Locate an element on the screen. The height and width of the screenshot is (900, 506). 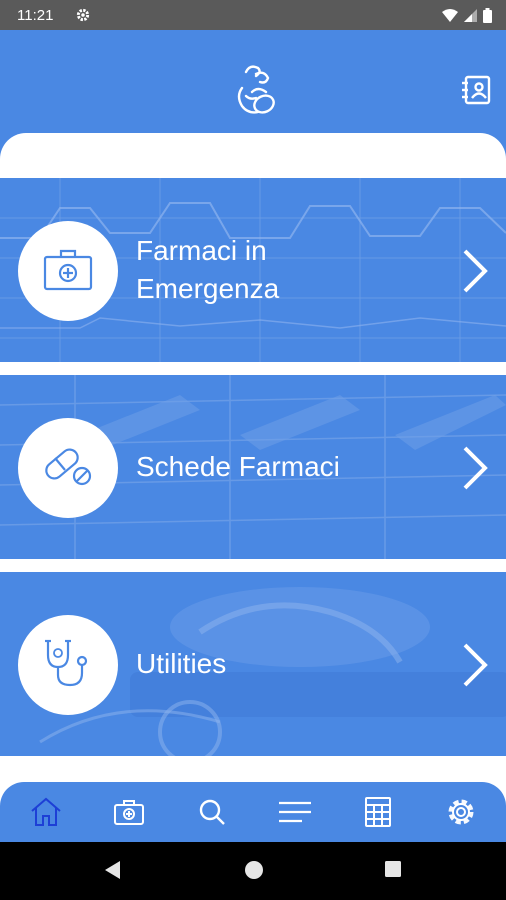
card-label-line1: Farmaci in is located at coordinates (201, 250).